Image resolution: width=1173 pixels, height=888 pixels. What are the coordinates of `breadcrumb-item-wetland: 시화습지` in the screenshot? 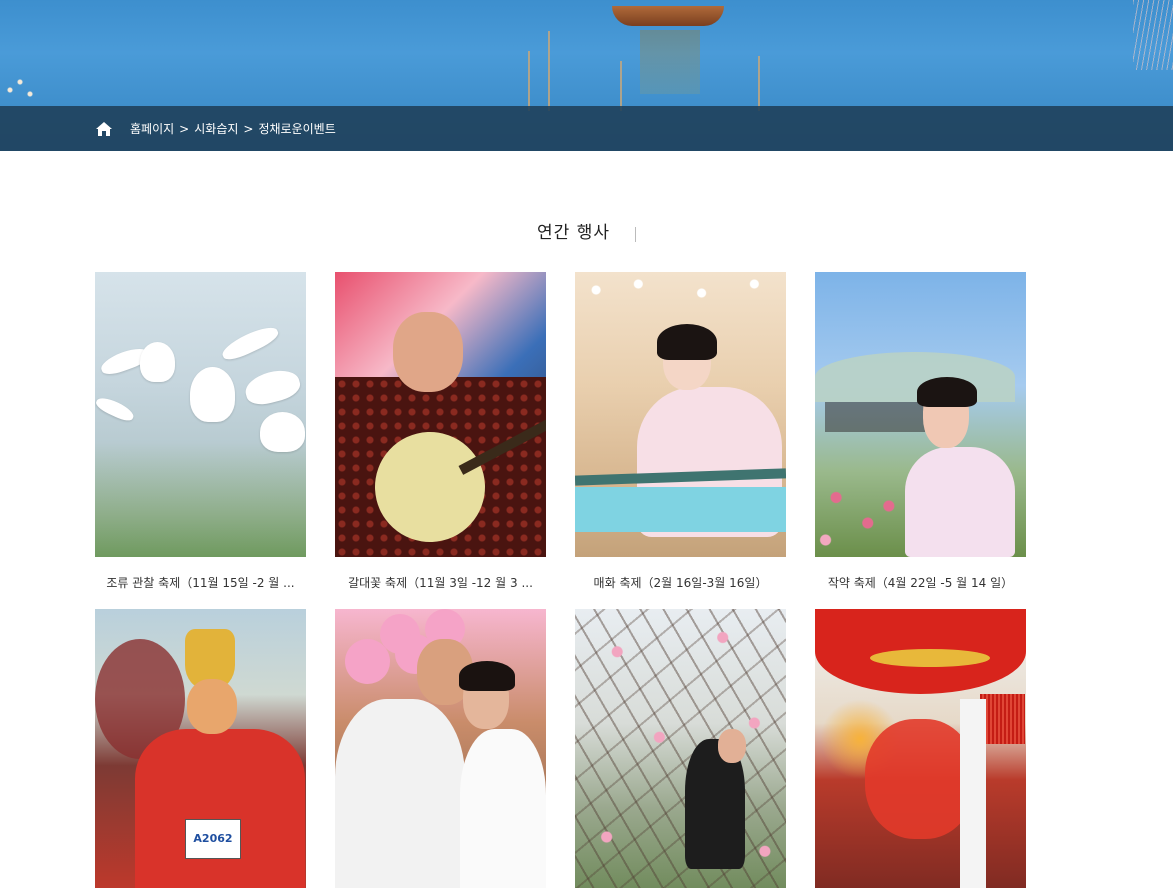 It's located at (216, 128).